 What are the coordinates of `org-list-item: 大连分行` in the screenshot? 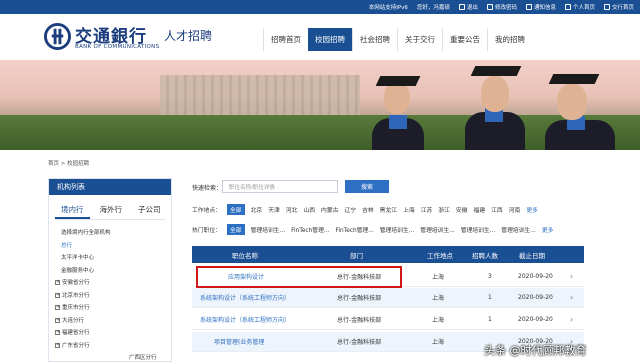 It's located at (69, 320).